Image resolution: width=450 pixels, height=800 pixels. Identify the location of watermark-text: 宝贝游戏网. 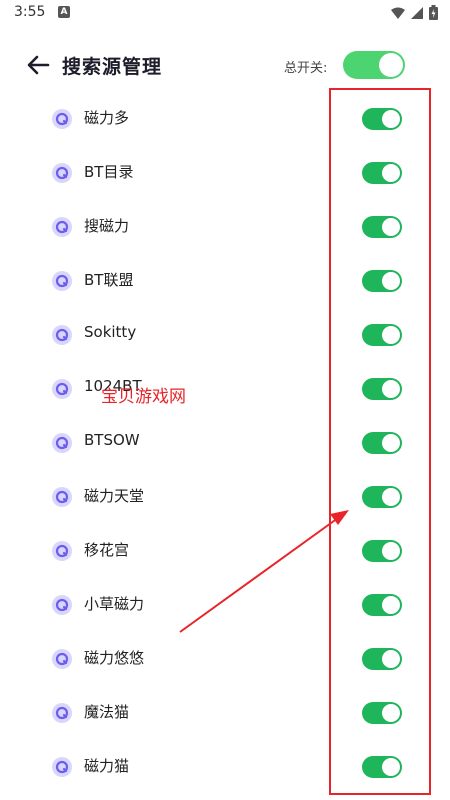
(143, 397).